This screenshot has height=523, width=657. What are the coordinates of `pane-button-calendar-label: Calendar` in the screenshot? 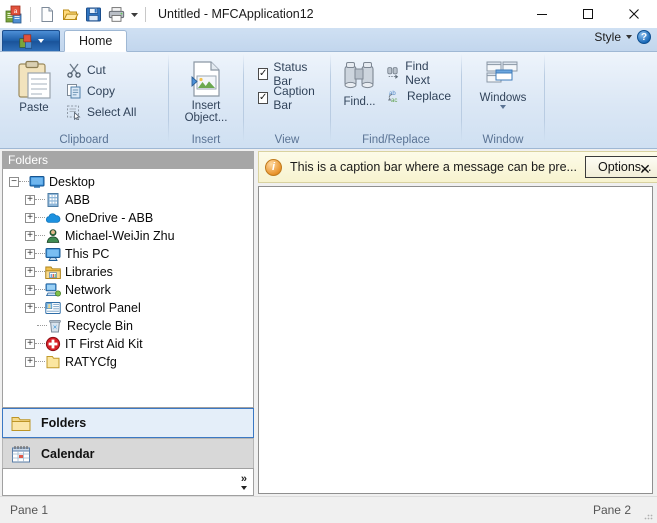 It's located at (68, 453).